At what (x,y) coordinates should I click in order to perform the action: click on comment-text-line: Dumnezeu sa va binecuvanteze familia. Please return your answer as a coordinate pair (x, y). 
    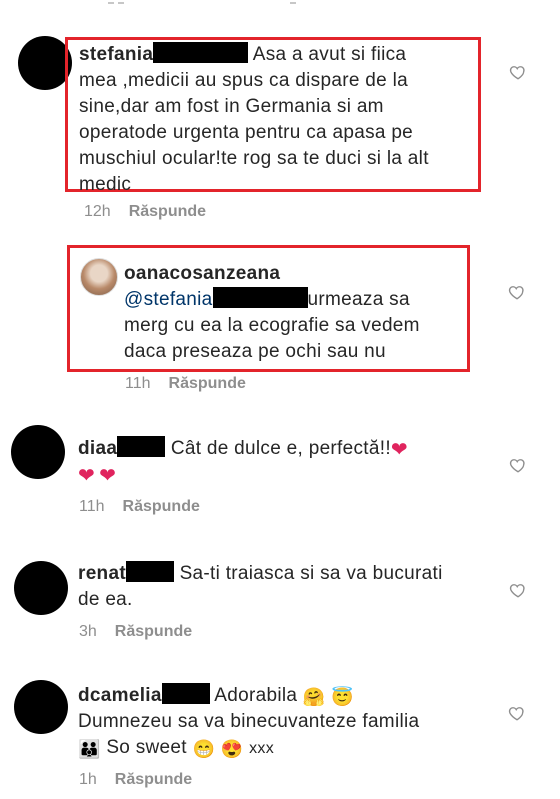
    Looking at the image, I should click on (249, 721).